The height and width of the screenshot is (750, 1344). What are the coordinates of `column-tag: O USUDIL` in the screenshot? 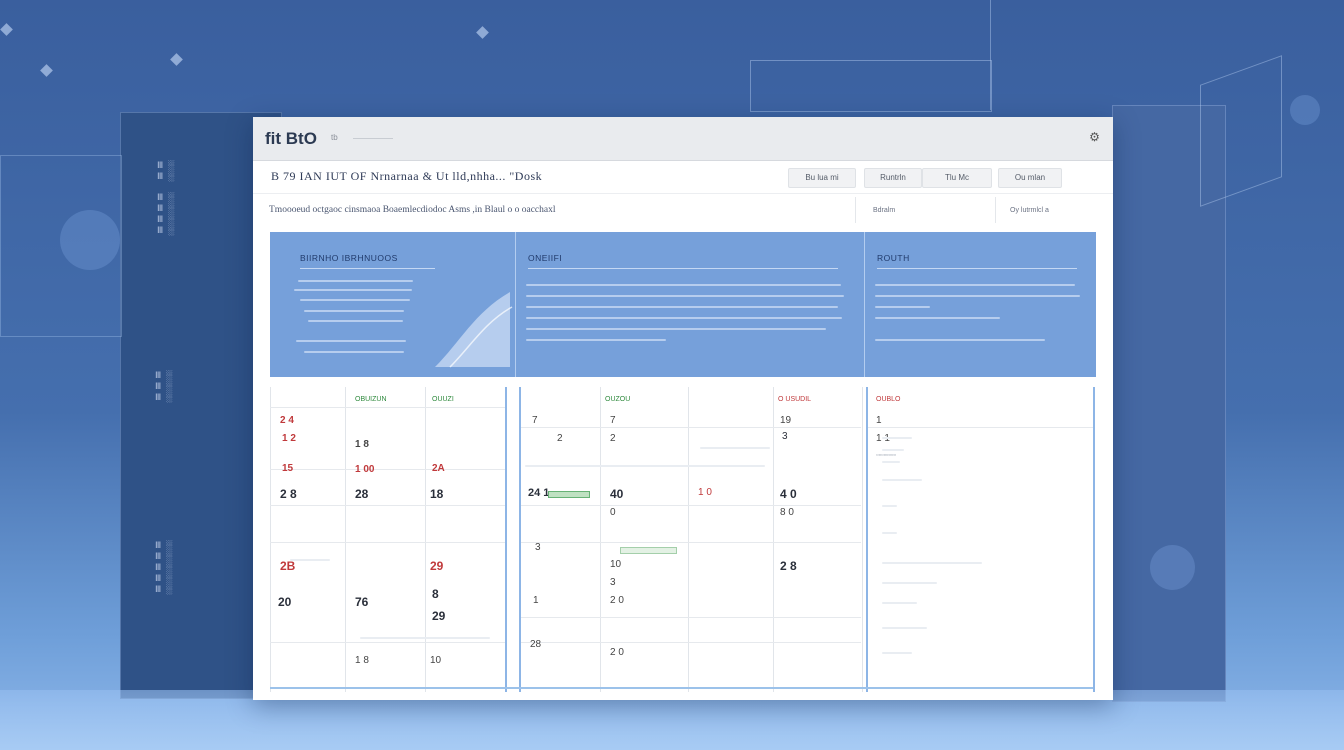 It's located at (795, 399).